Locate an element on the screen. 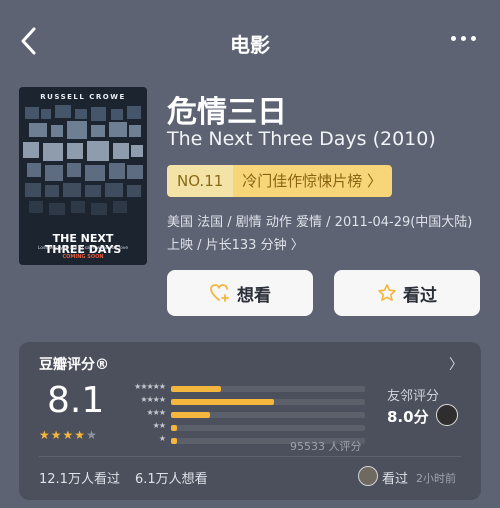  more-dots-icon is located at coordinates (463, 38).